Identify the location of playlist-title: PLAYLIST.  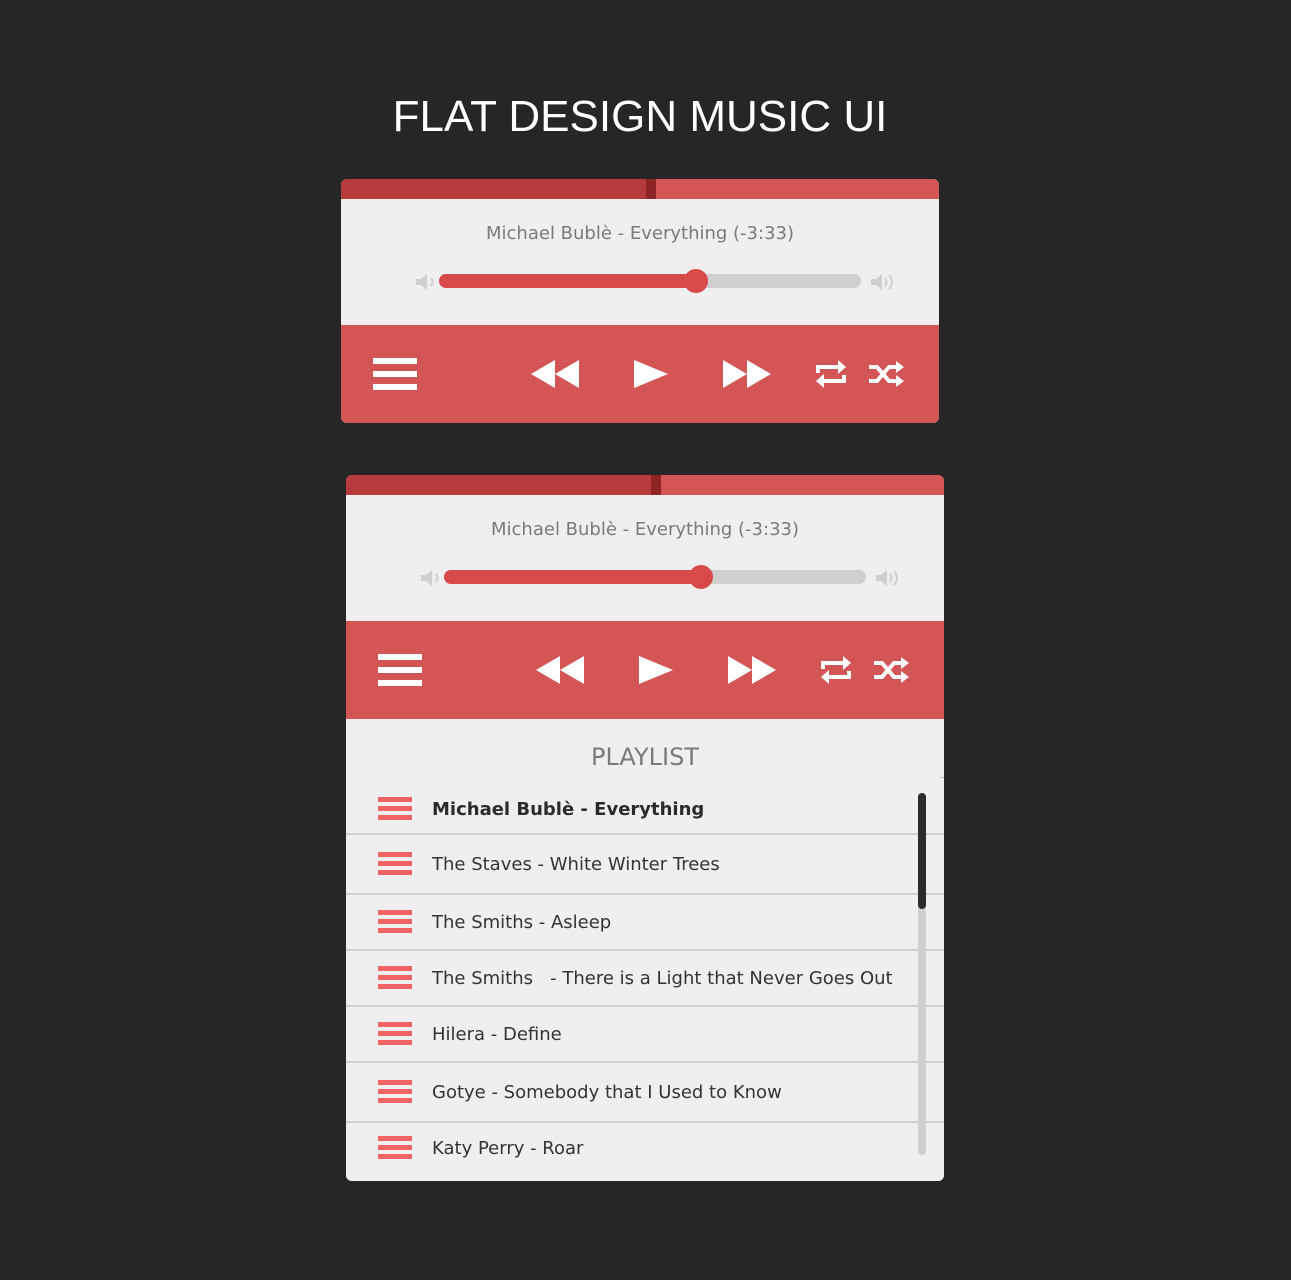
(645, 757).